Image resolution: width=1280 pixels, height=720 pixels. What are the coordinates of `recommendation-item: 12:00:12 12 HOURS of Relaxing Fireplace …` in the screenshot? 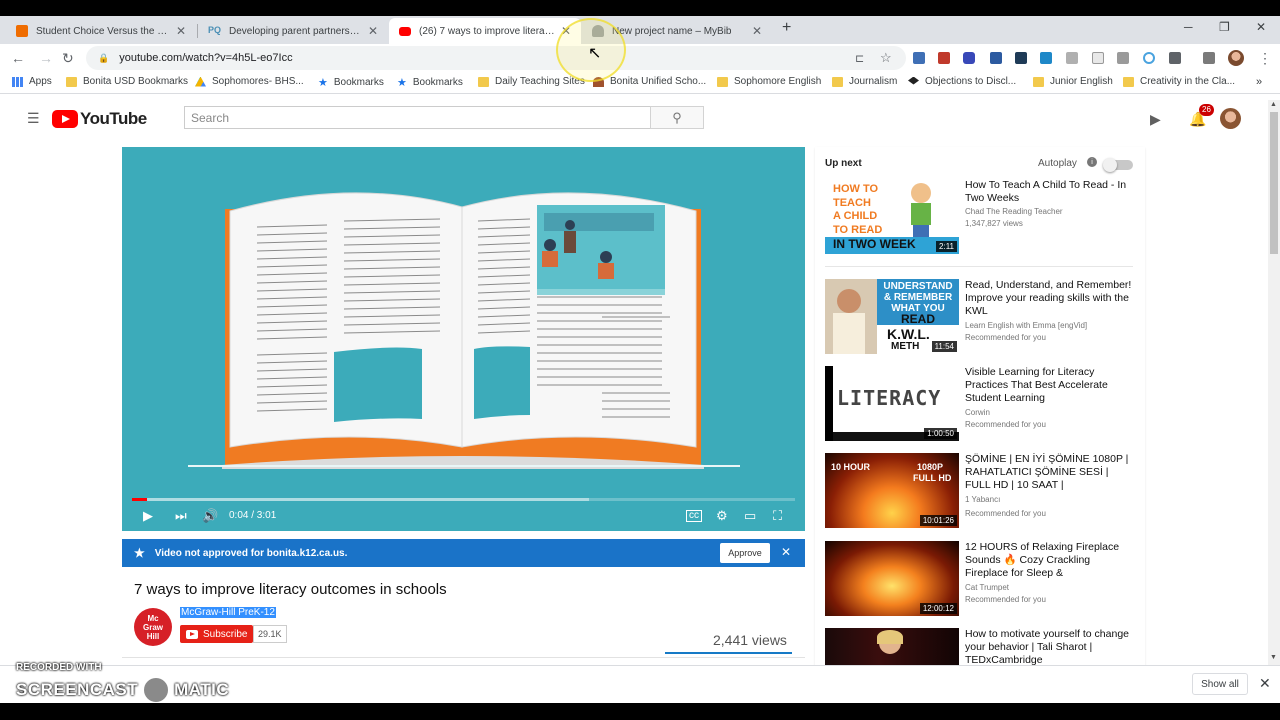 It's located at (980, 579).